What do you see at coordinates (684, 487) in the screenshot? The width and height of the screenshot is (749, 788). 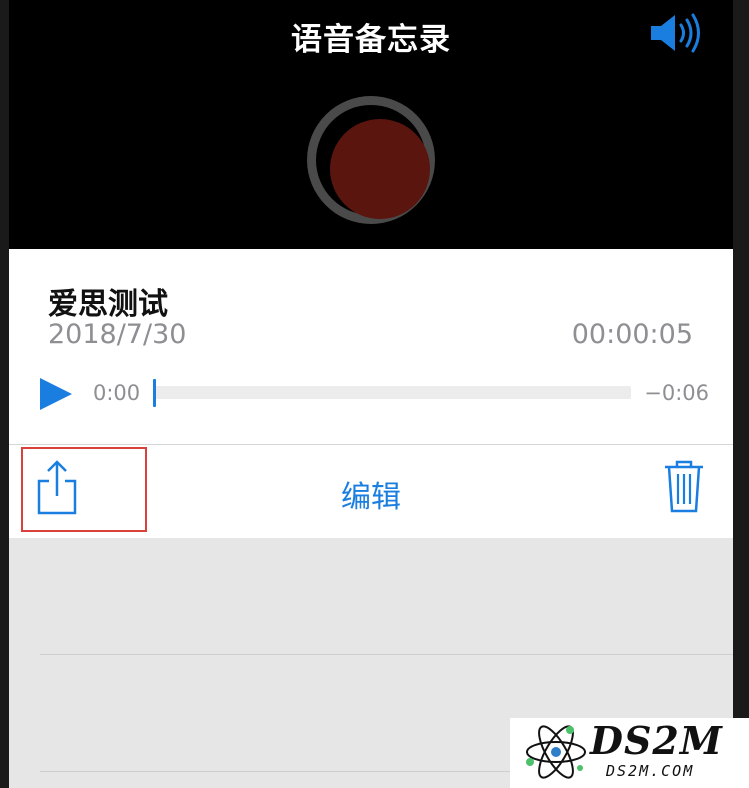 I see `trash-icon` at bounding box center [684, 487].